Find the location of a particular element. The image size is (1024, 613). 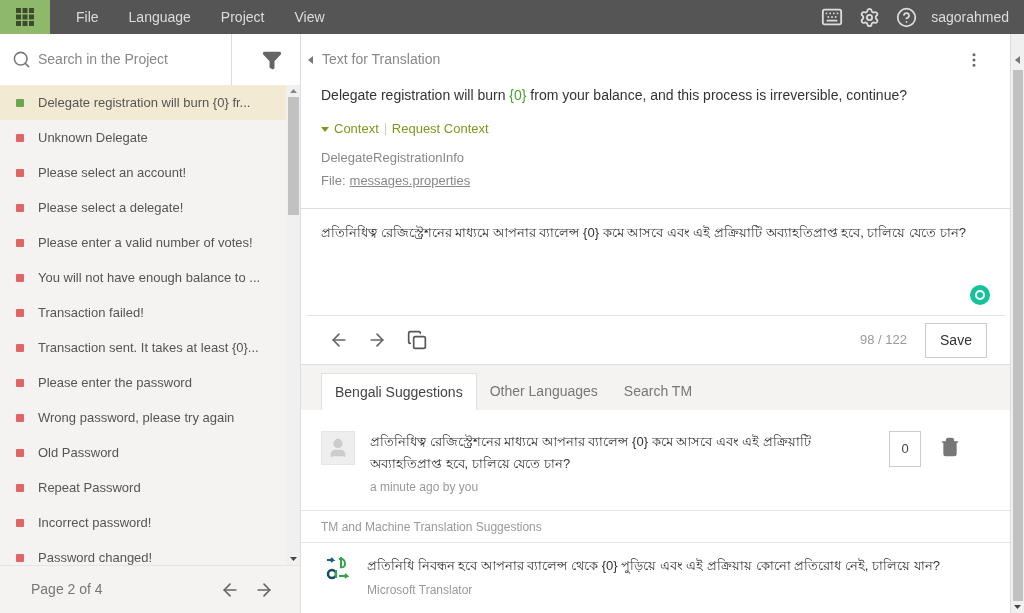

string-key: DelegateRegistrationInfo is located at coordinates (655, 157).